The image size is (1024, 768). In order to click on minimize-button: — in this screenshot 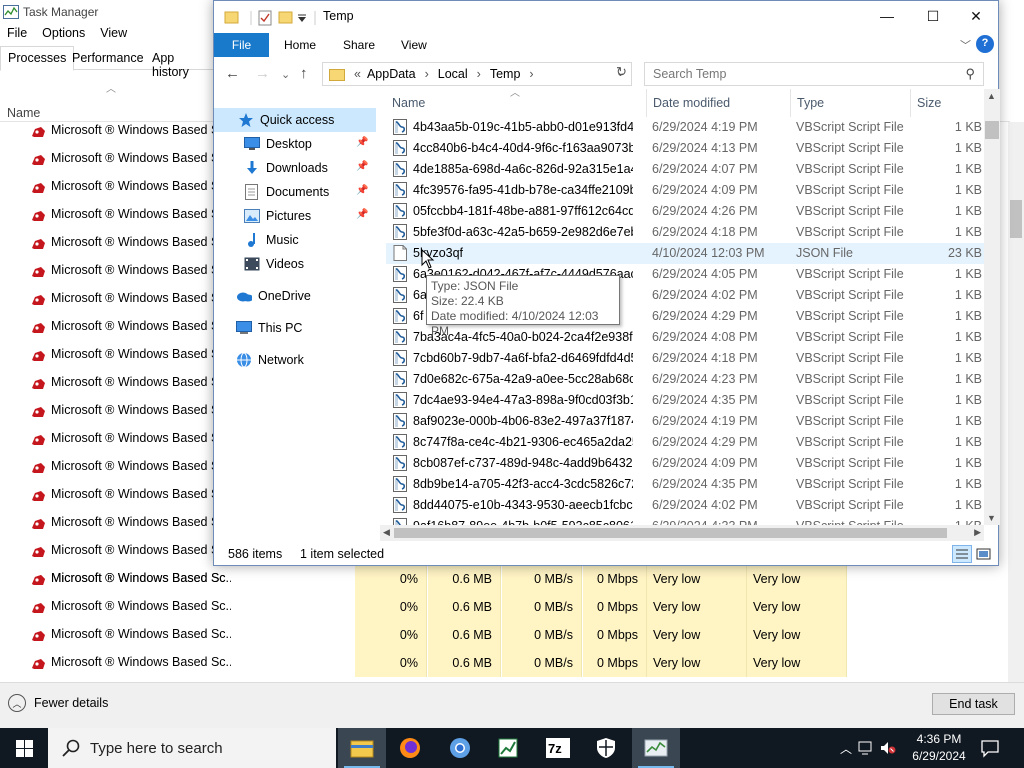, I will do `click(887, 16)`.